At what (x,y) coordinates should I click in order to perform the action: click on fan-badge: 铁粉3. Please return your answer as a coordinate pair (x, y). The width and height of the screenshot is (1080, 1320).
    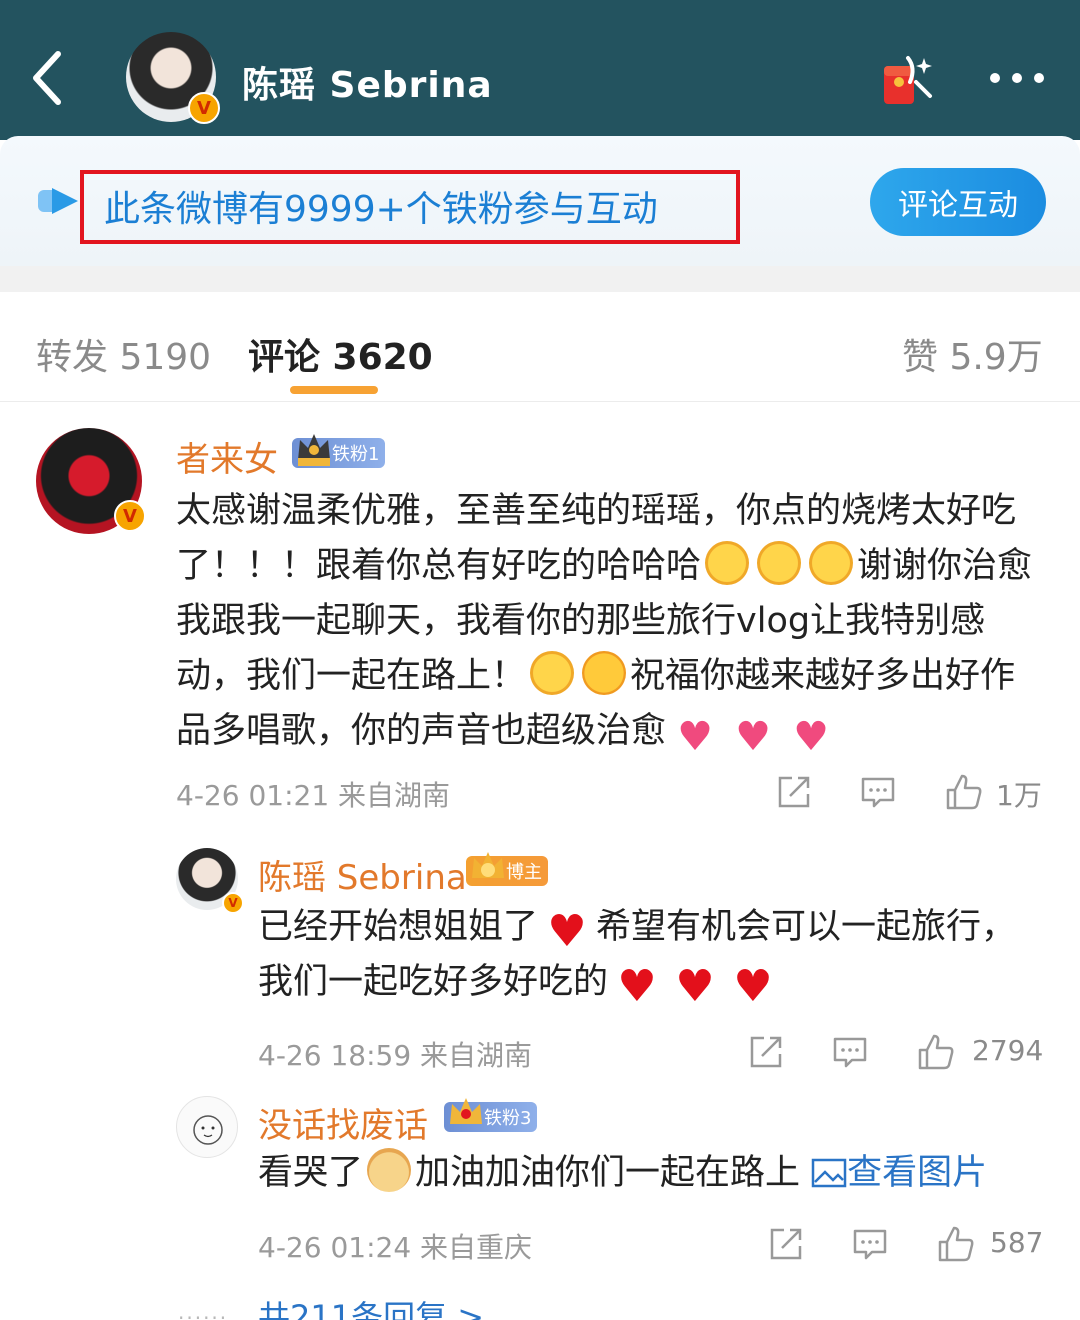
    Looking at the image, I should click on (491, 1115).